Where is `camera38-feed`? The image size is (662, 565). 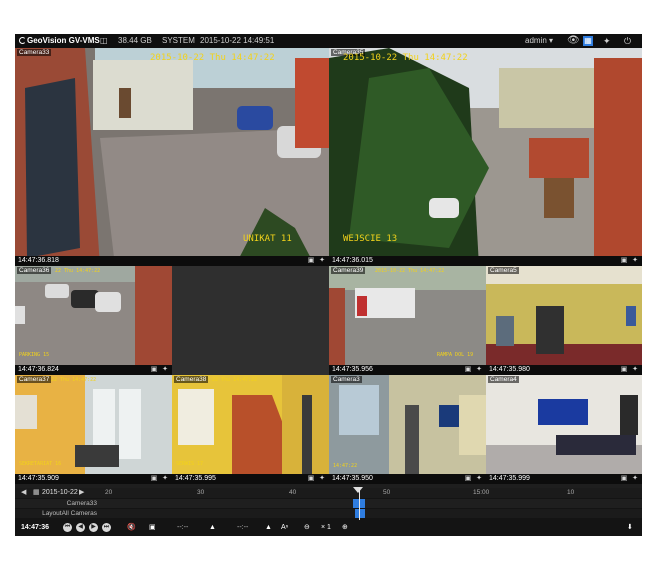
camera38-feed is located at coordinates (250, 429).